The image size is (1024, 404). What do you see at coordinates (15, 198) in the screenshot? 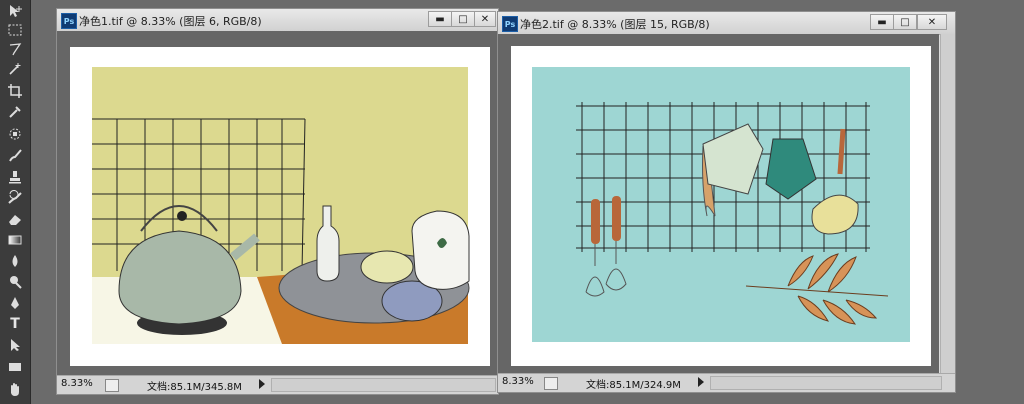
I see `history-brush-tool-icon` at bounding box center [15, 198].